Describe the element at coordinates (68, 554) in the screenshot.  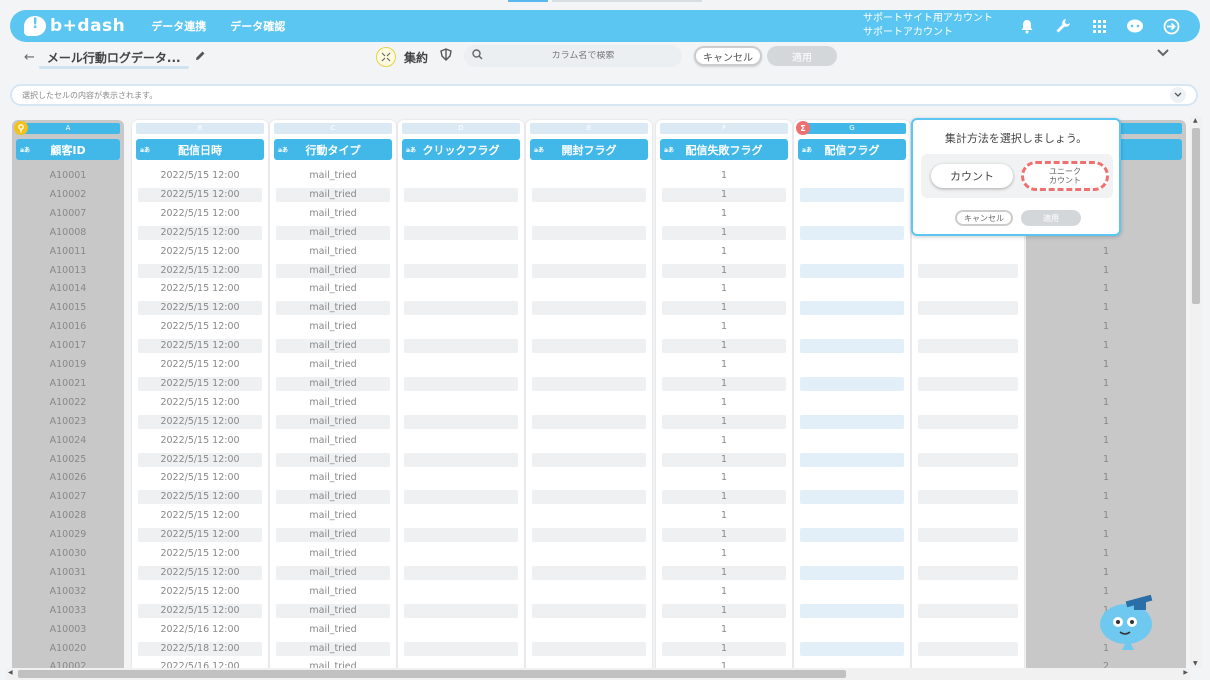
I see `table-cell: A10030` at that location.